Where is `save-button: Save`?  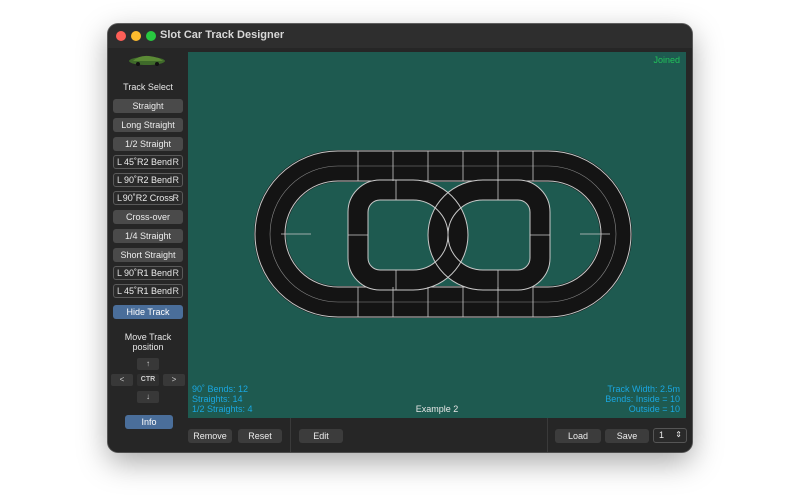
save-button: Save is located at coordinates (627, 436).